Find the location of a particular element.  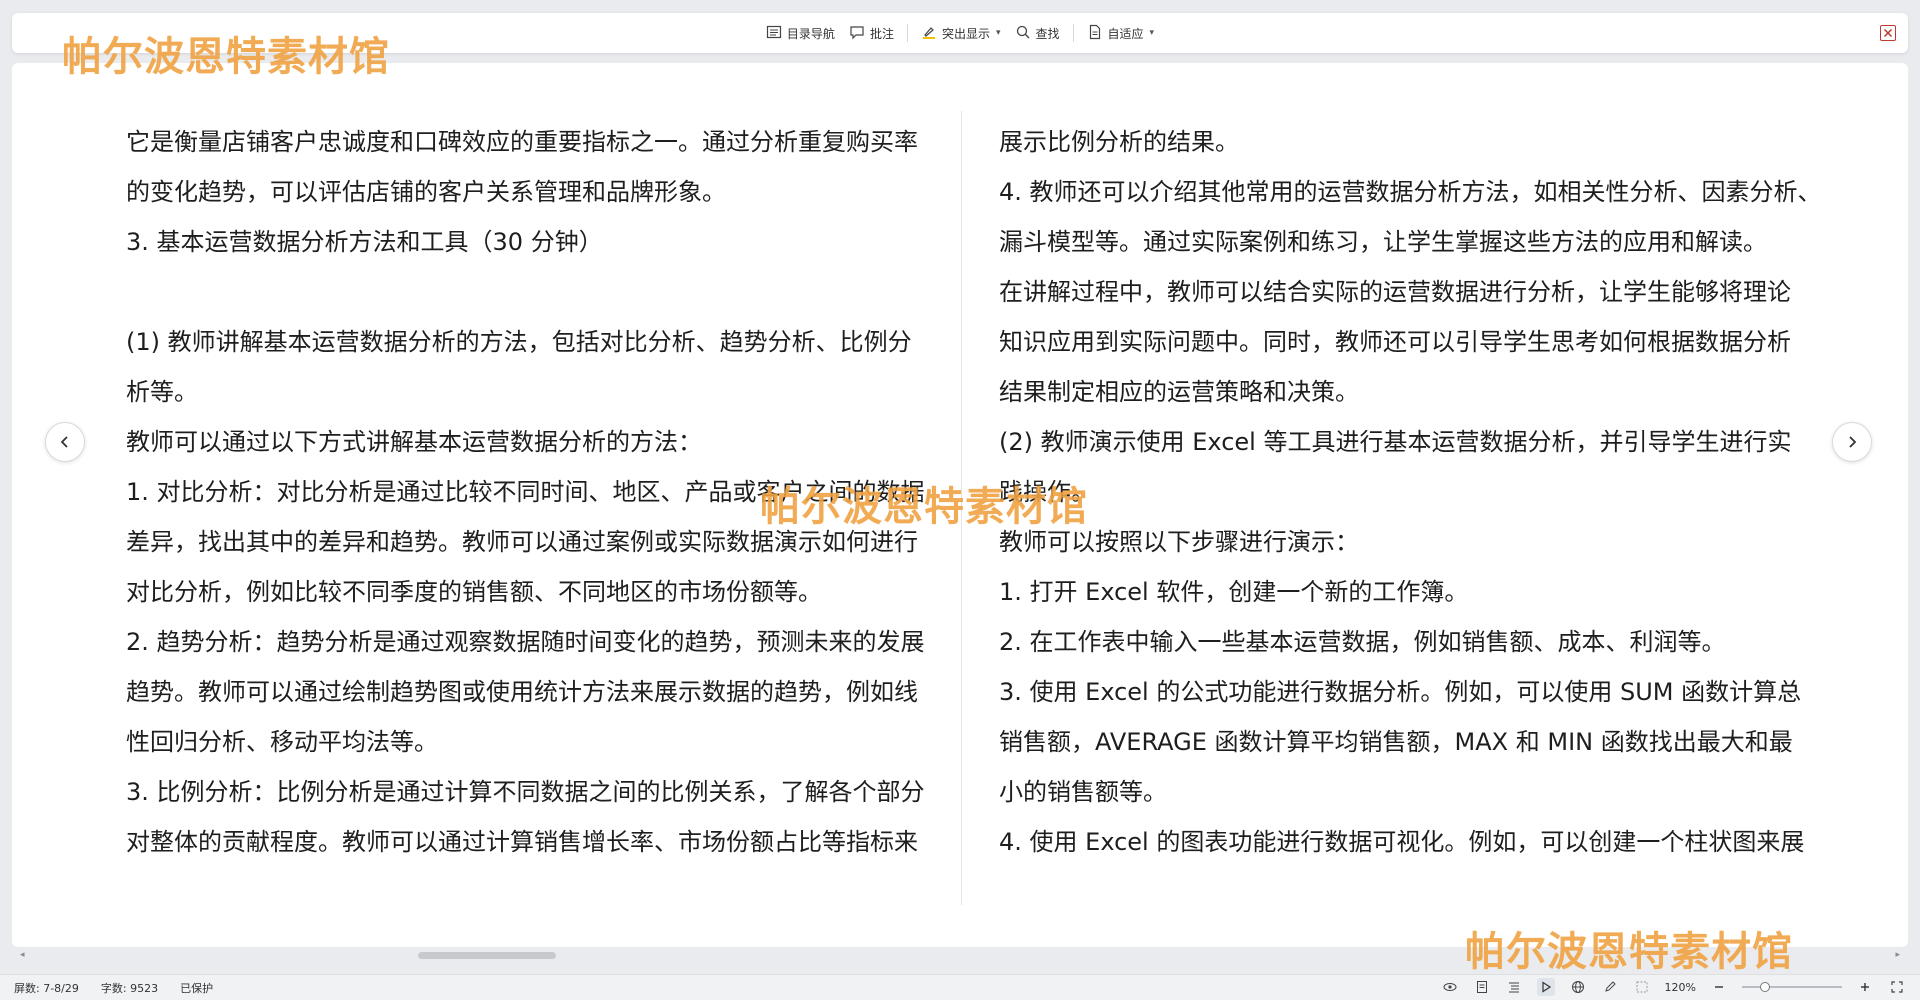

find-button: 查找 is located at coordinates (1037, 33).